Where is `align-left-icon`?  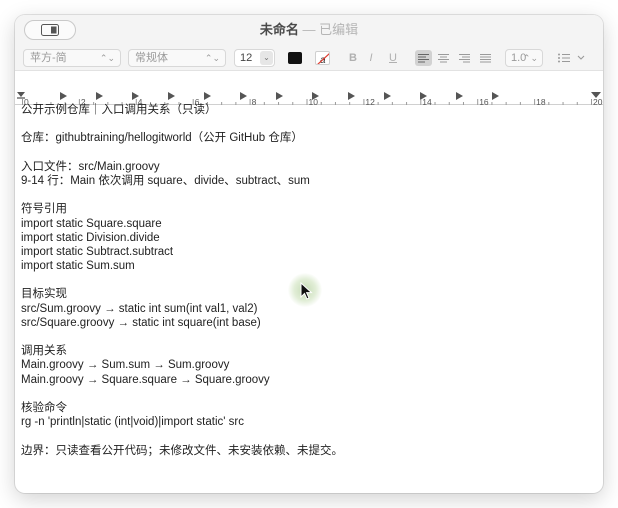
align-left-icon is located at coordinates (423, 58).